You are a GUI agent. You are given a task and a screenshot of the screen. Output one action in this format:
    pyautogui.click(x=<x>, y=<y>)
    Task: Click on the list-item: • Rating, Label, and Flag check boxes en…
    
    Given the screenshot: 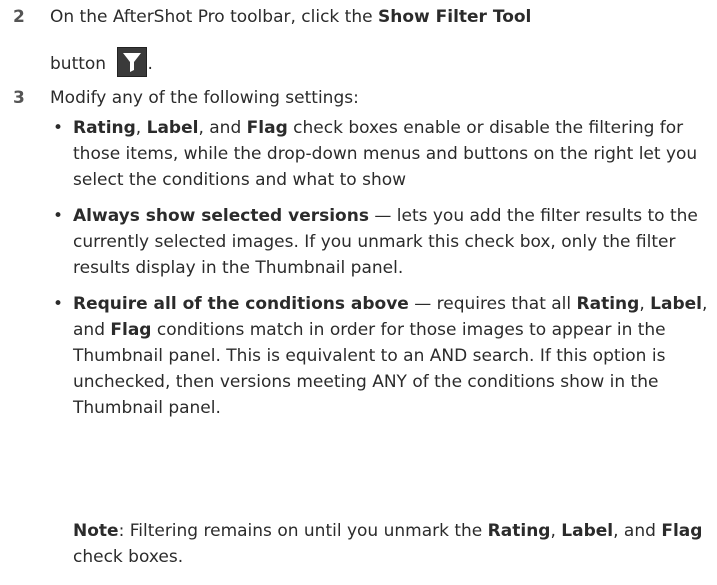 What is the action you would take?
    pyautogui.click(x=375, y=154)
    